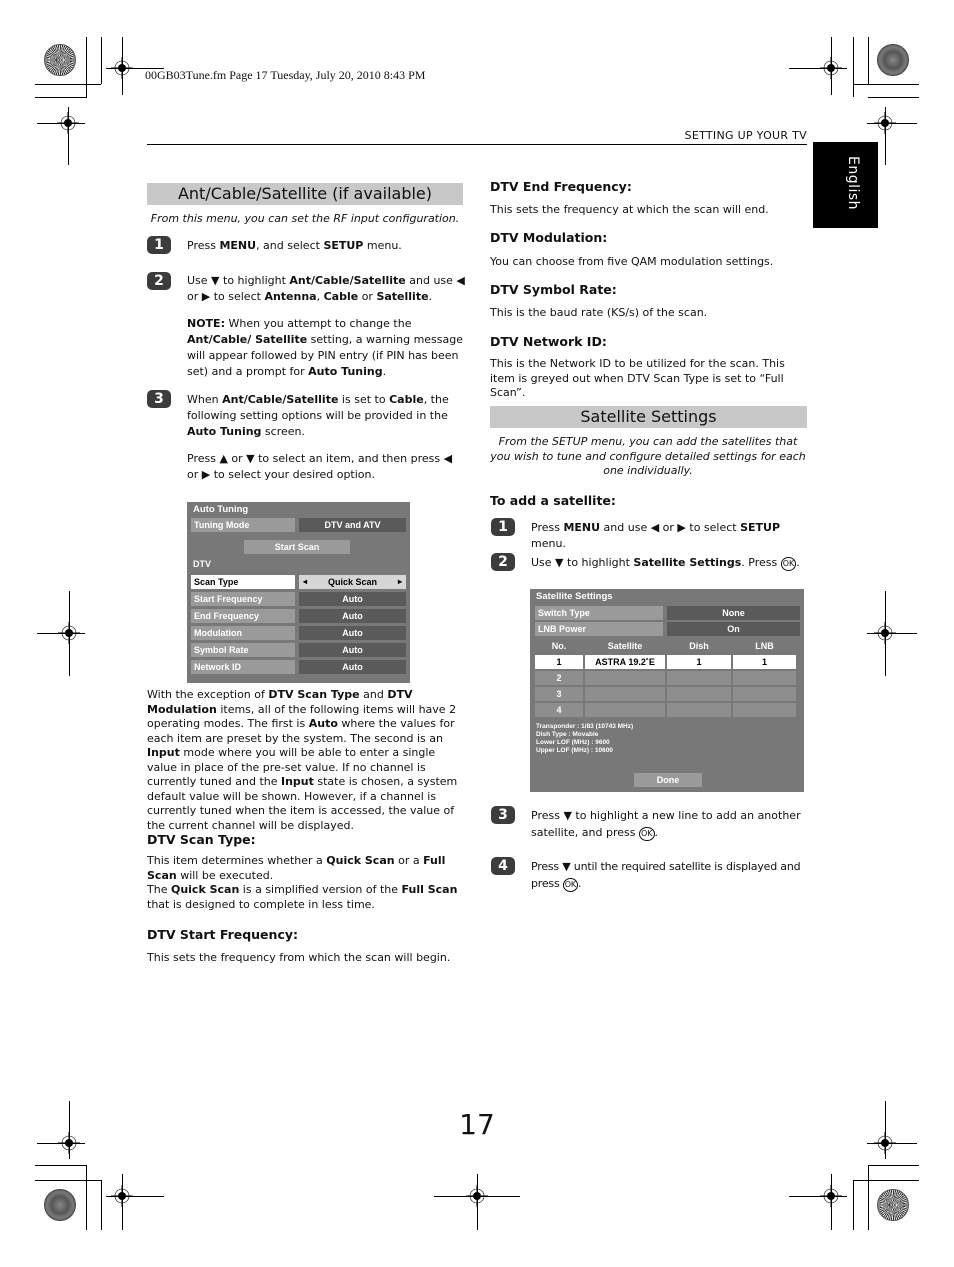 The height and width of the screenshot is (1267, 954). I want to click on heading-add-satellite: To add a satellite:, so click(553, 500).